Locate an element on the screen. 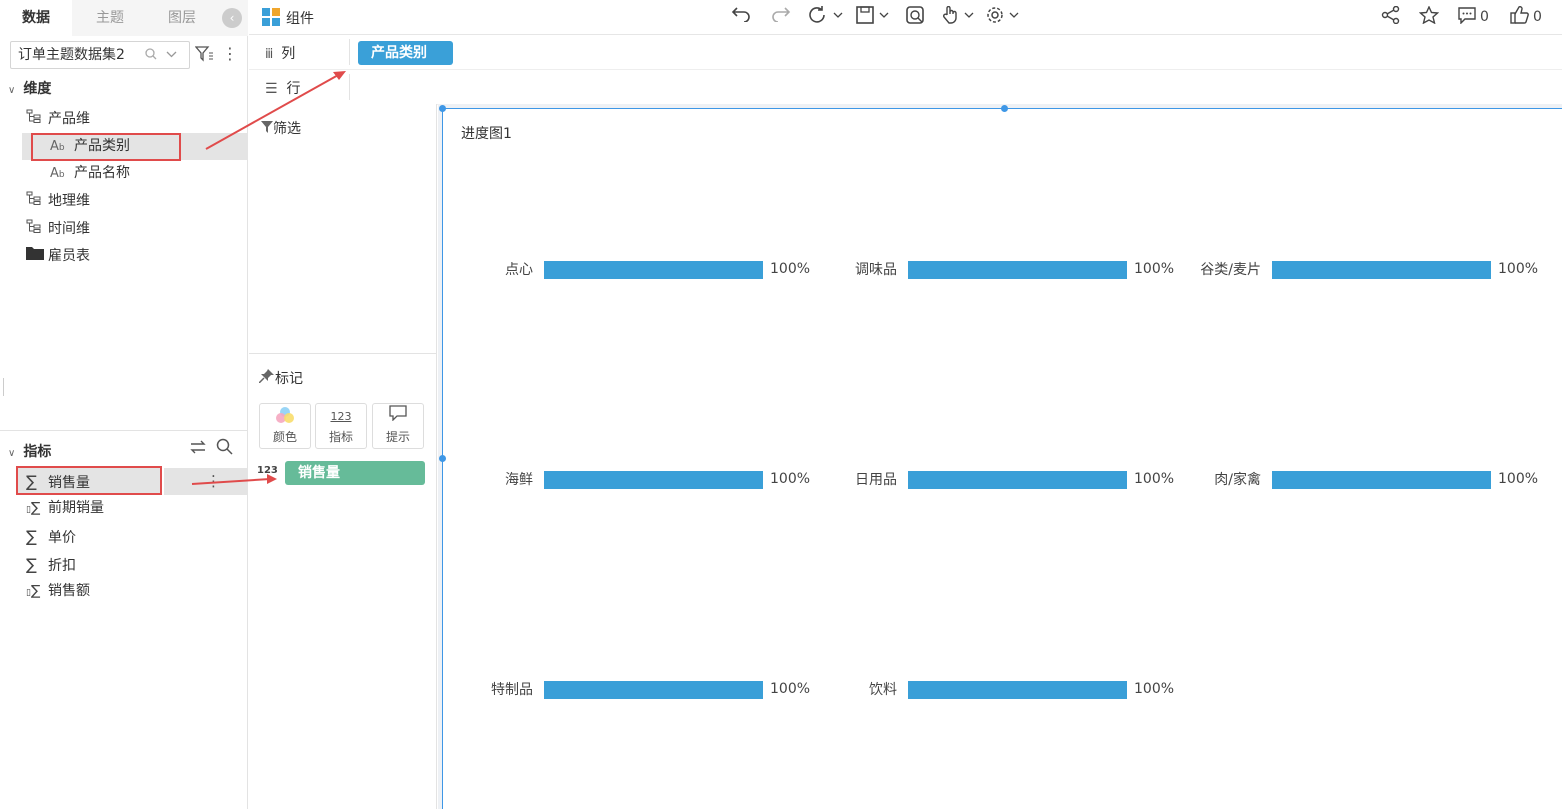 The width and height of the screenshot is (1562, 809). color-palette-icon is located at coordinates (285, 416).